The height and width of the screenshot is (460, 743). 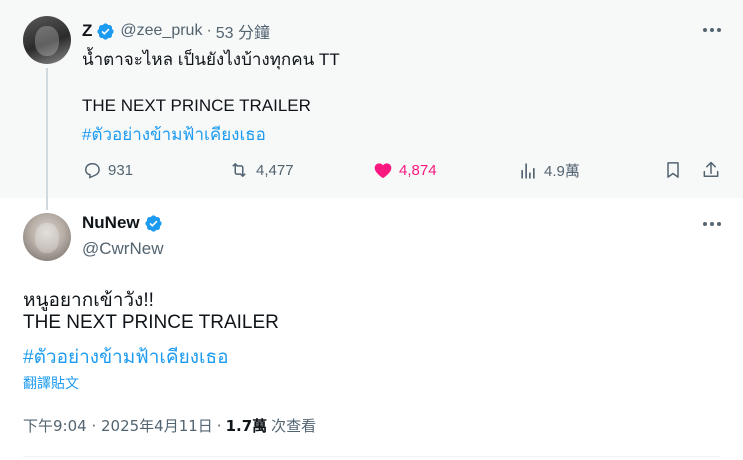 I want to click on views-button: 4.9萬, so click(x=549, y=170).